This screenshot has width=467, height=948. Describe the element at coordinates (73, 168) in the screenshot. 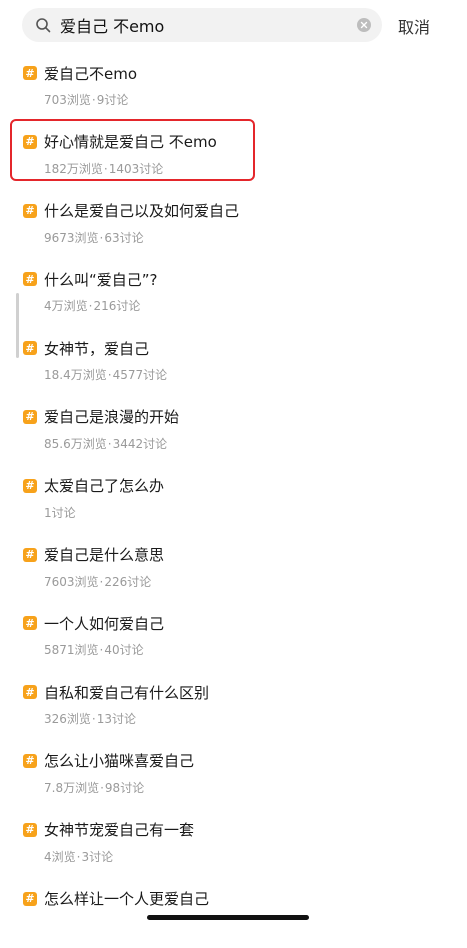

I see `view-count: 182万浏览` at that location.